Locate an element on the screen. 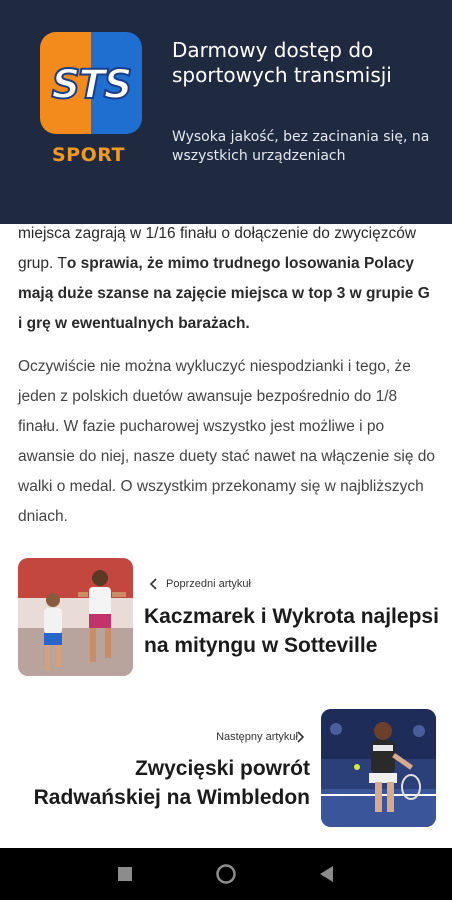  triangle-back-icon is located at coordinates (327, 874).